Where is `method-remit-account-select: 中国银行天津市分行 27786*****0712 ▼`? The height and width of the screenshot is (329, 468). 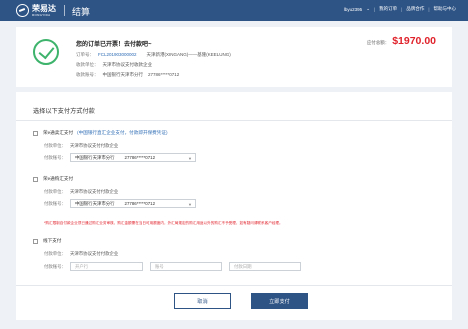 method-remit-account-select: 中国银行天津市分行 27786*****0712 ▼ is located at coordinates (133, 157).